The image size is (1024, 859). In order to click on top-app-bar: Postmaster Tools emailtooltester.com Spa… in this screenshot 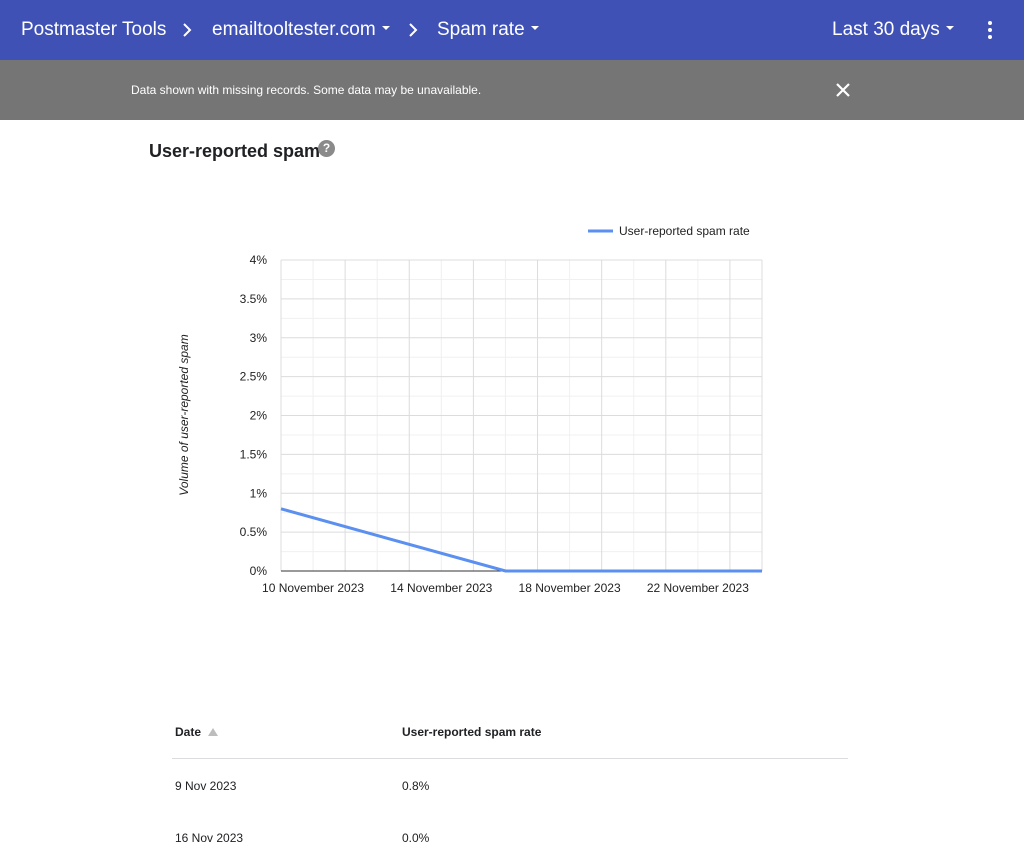, I will do `click(512, 30)`.